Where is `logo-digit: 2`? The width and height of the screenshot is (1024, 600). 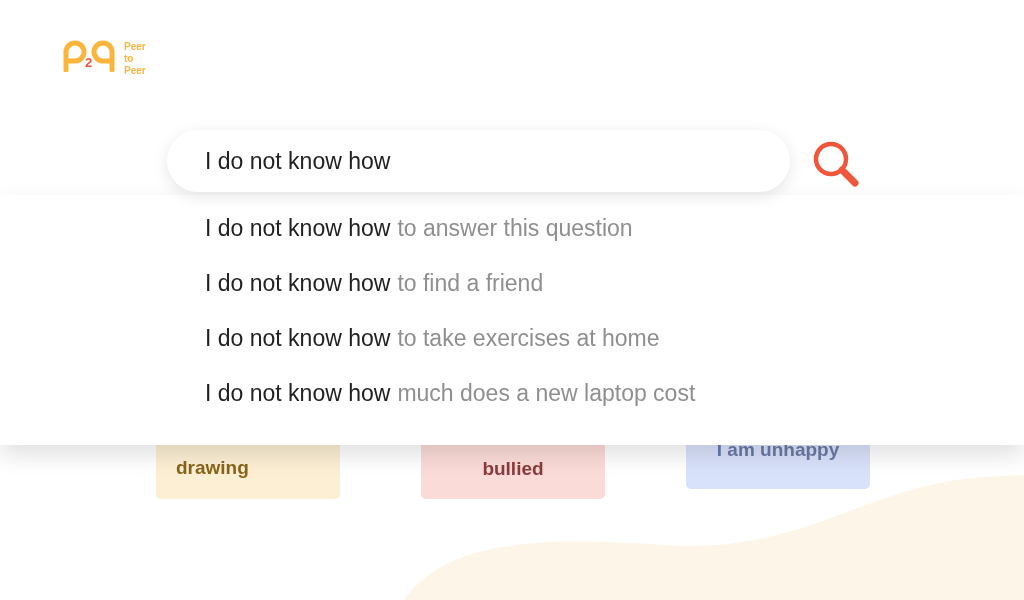 logo-digit: 2 is located at coordinates (89, 62).